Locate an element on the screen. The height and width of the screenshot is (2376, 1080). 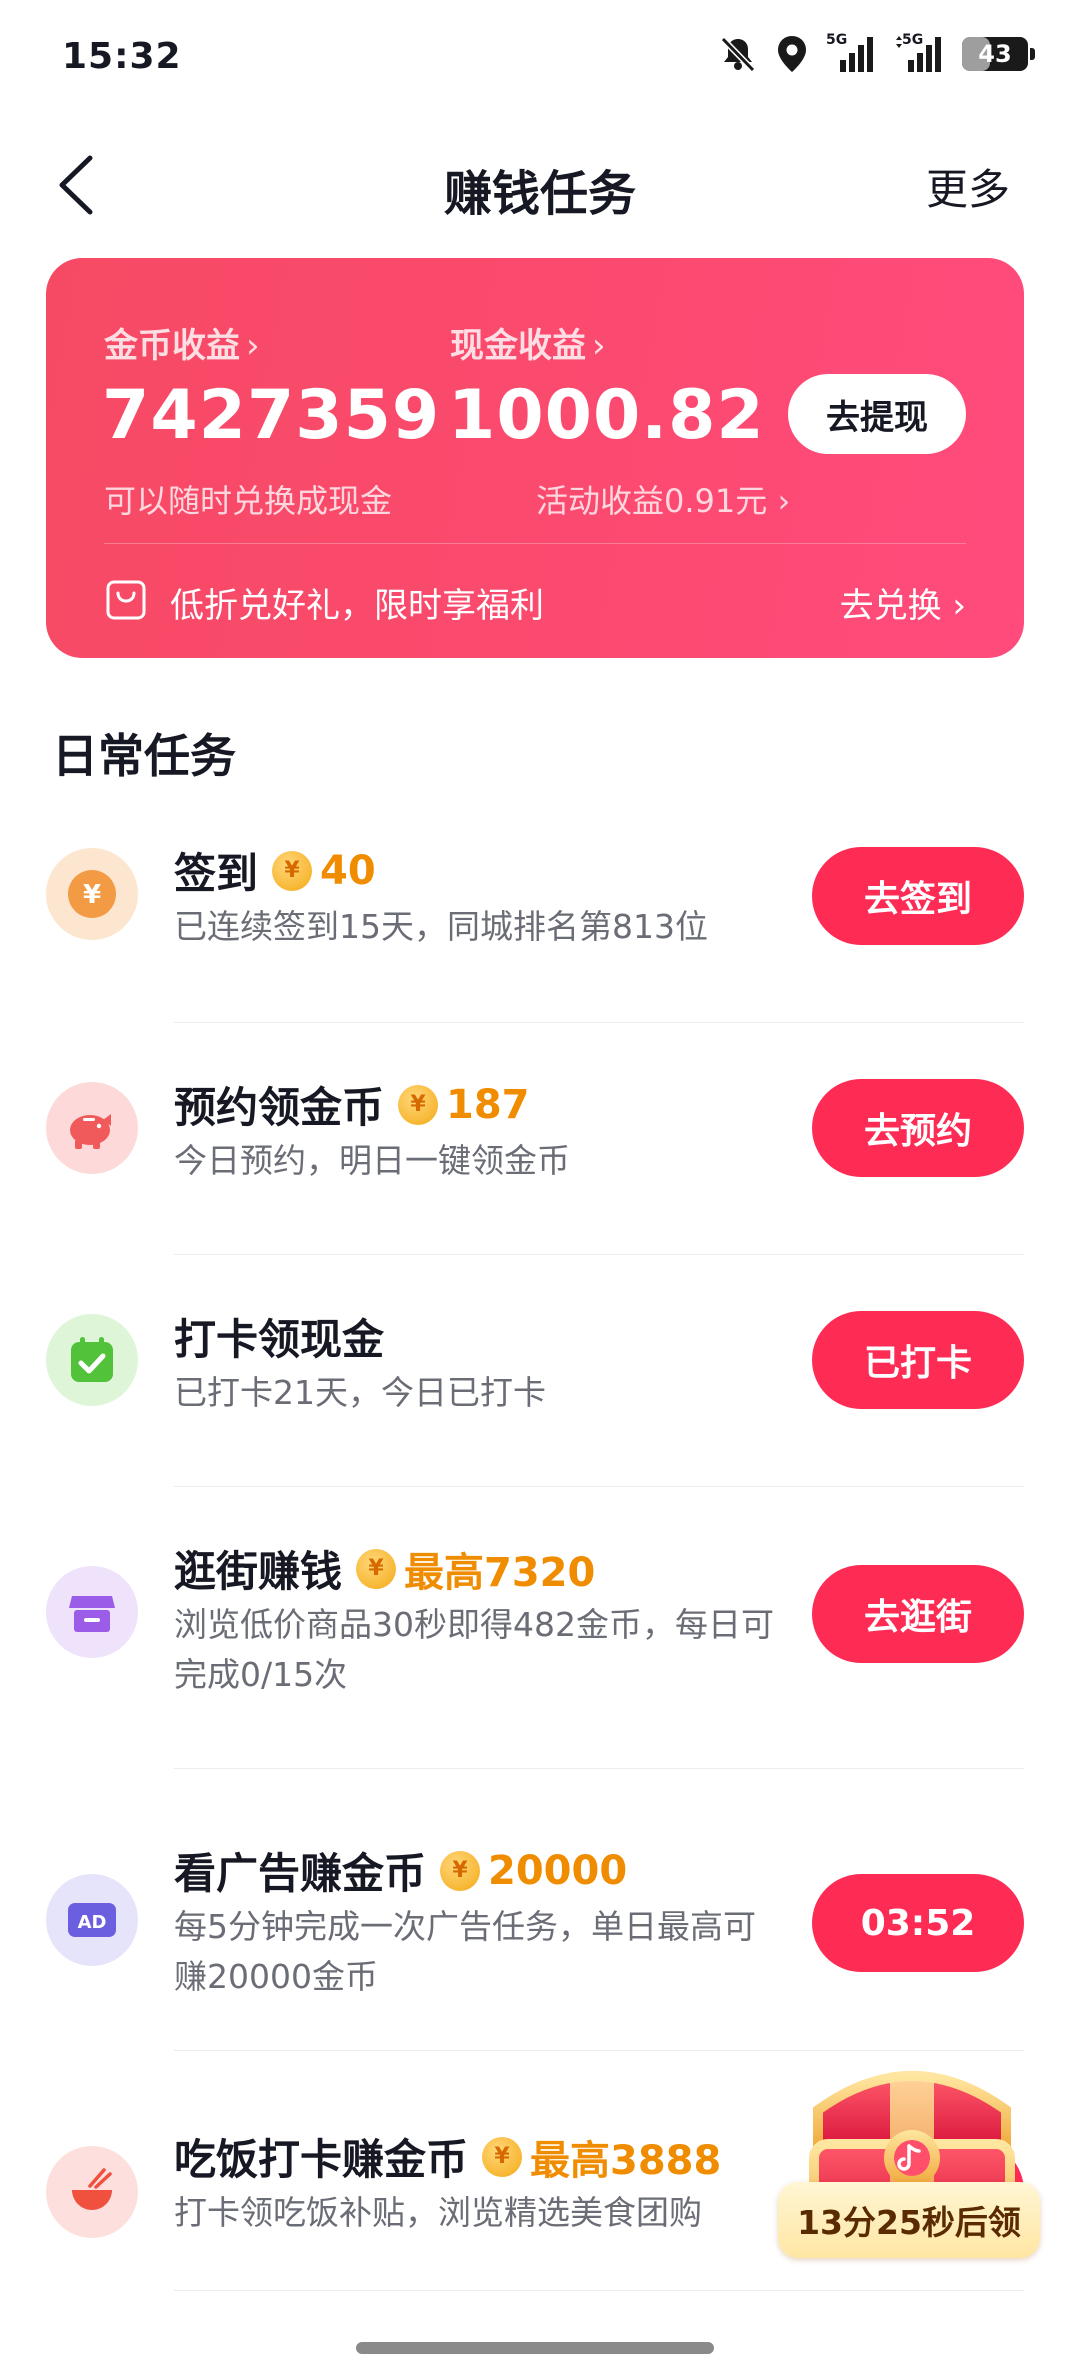
task-title: 预约领金币 is located at coordinates (279, 1107).